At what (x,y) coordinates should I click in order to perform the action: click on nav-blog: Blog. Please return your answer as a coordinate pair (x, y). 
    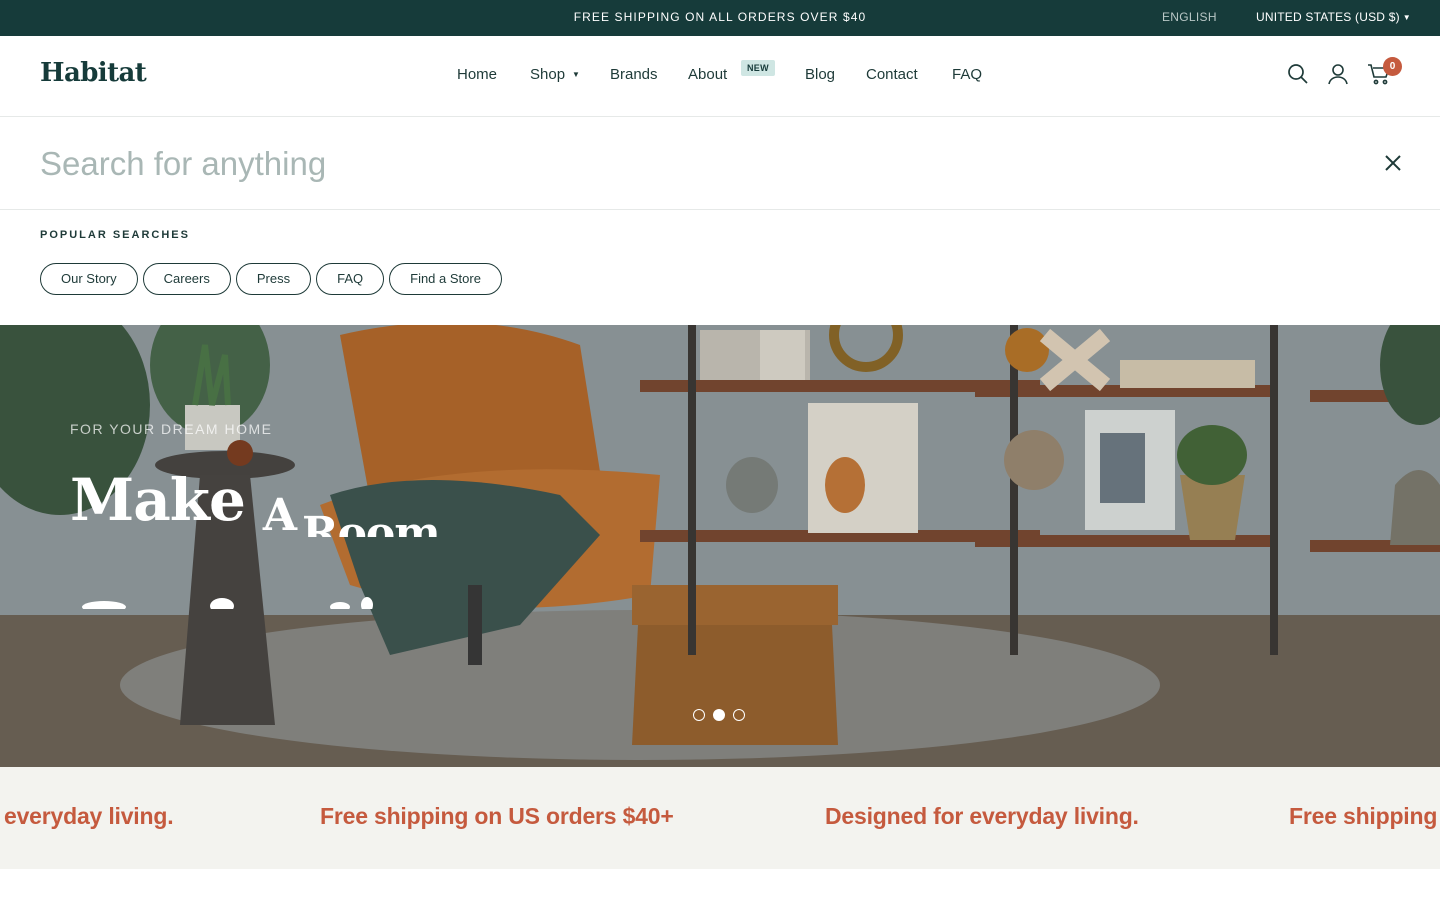
    Looking at the image, I should click on (820, 74).